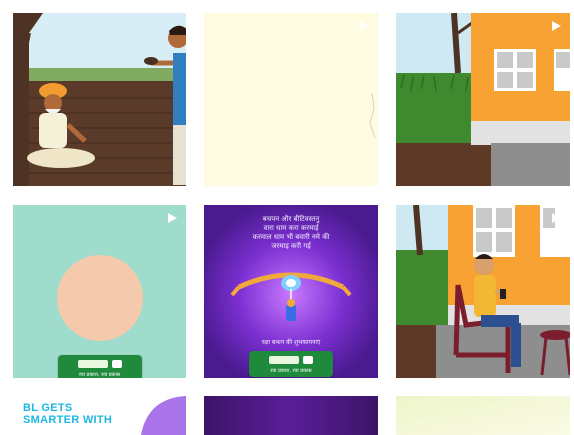 The height and width of the screenshot is (435, 574). I want to click on peach-circle-scene, so click(99, 291).